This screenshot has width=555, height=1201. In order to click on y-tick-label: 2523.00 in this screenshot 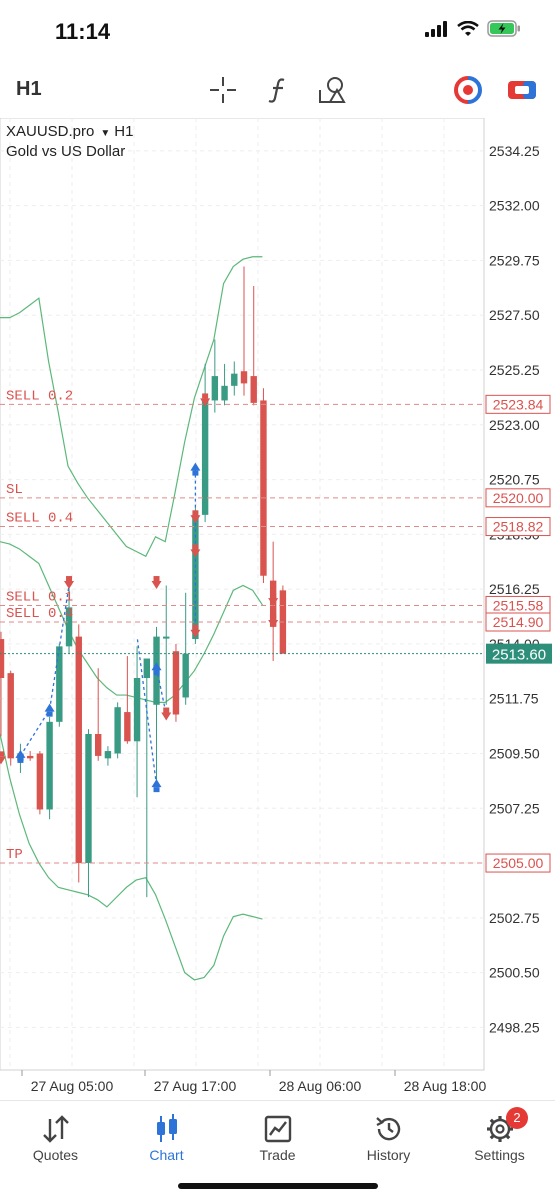, I will do `click(514, 425)`.